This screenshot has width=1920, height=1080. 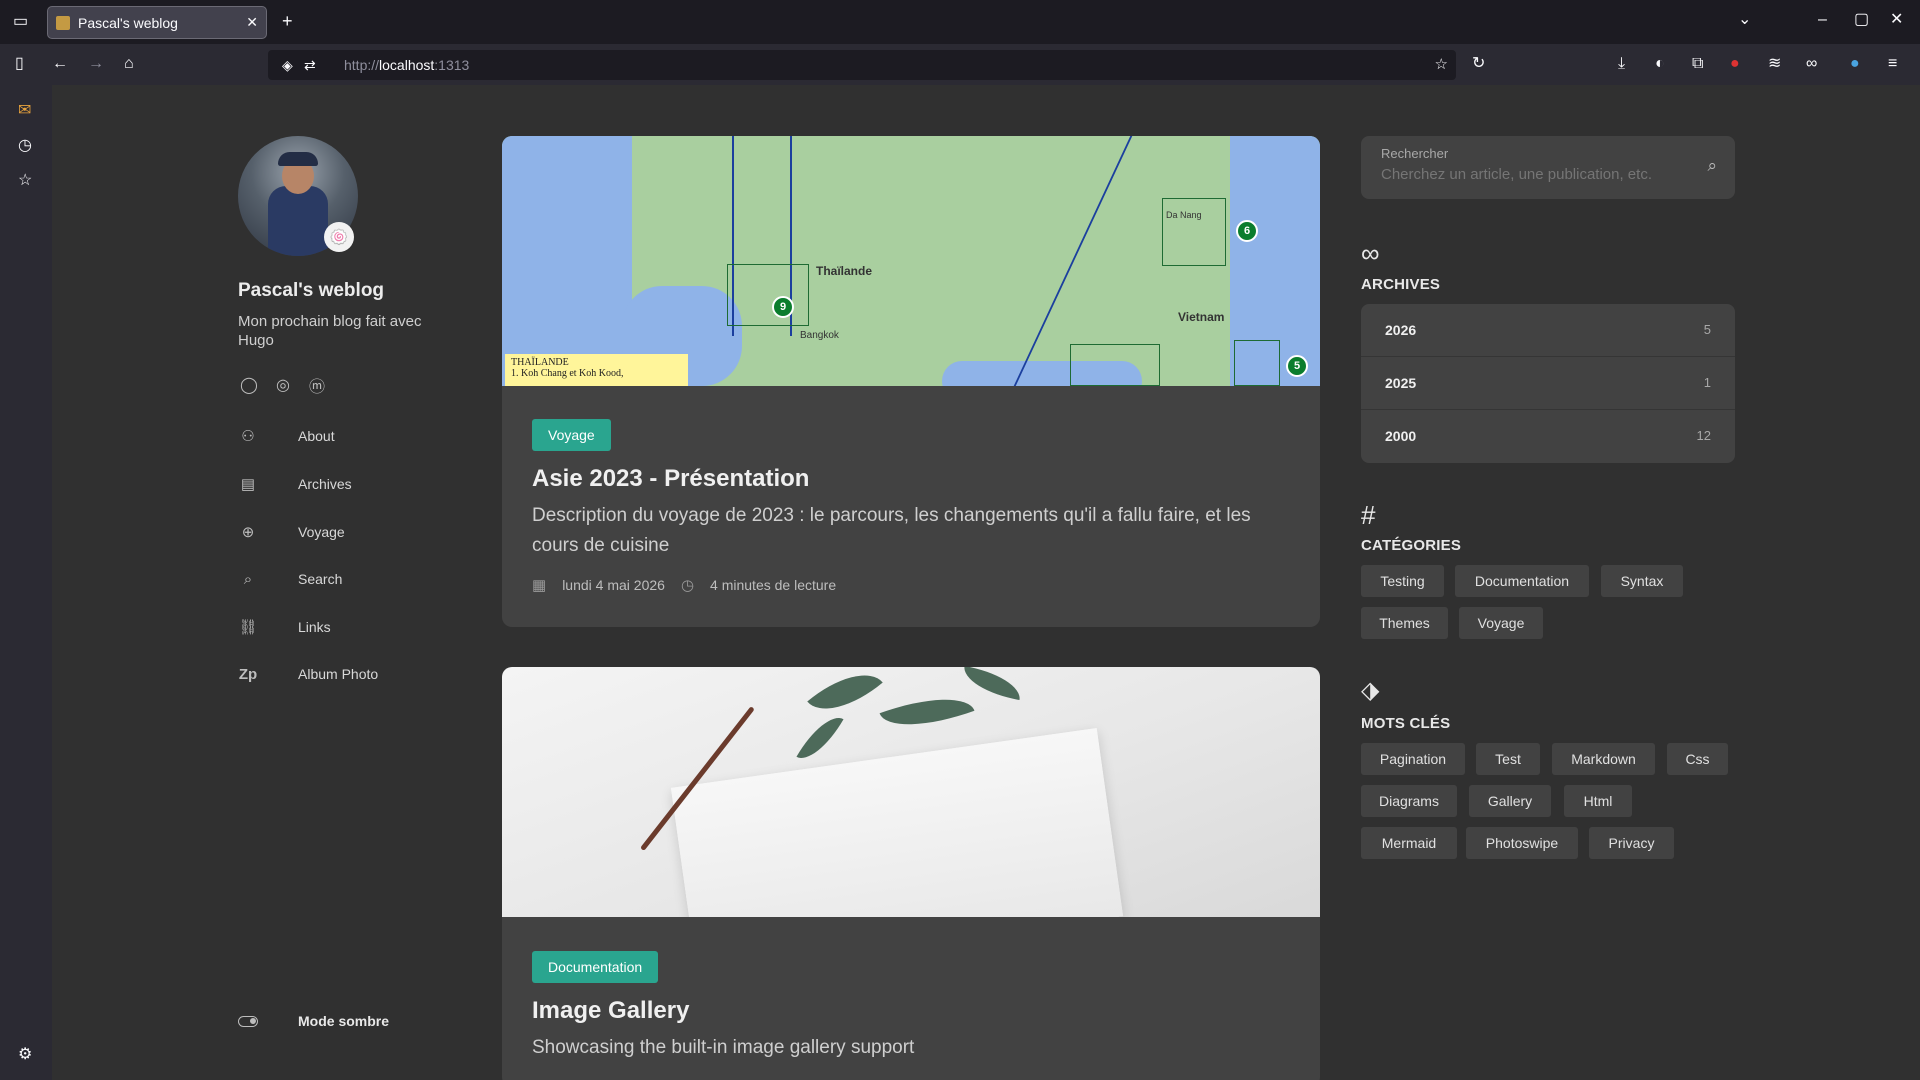 What do you see at coordinates (1478, 64) in the screenshot?
I see `reload-icon: ↻` at bounding box center [1478, 64].